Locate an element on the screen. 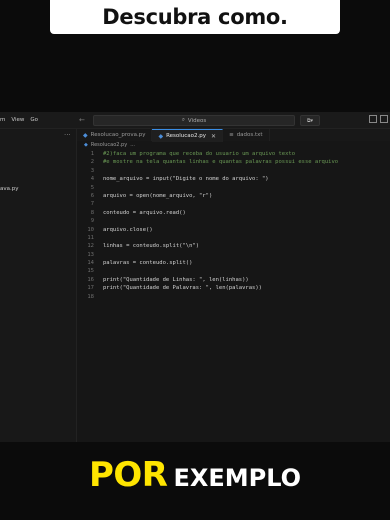  copilot-button: ⧉▾ is located at coordinates (310, 120).